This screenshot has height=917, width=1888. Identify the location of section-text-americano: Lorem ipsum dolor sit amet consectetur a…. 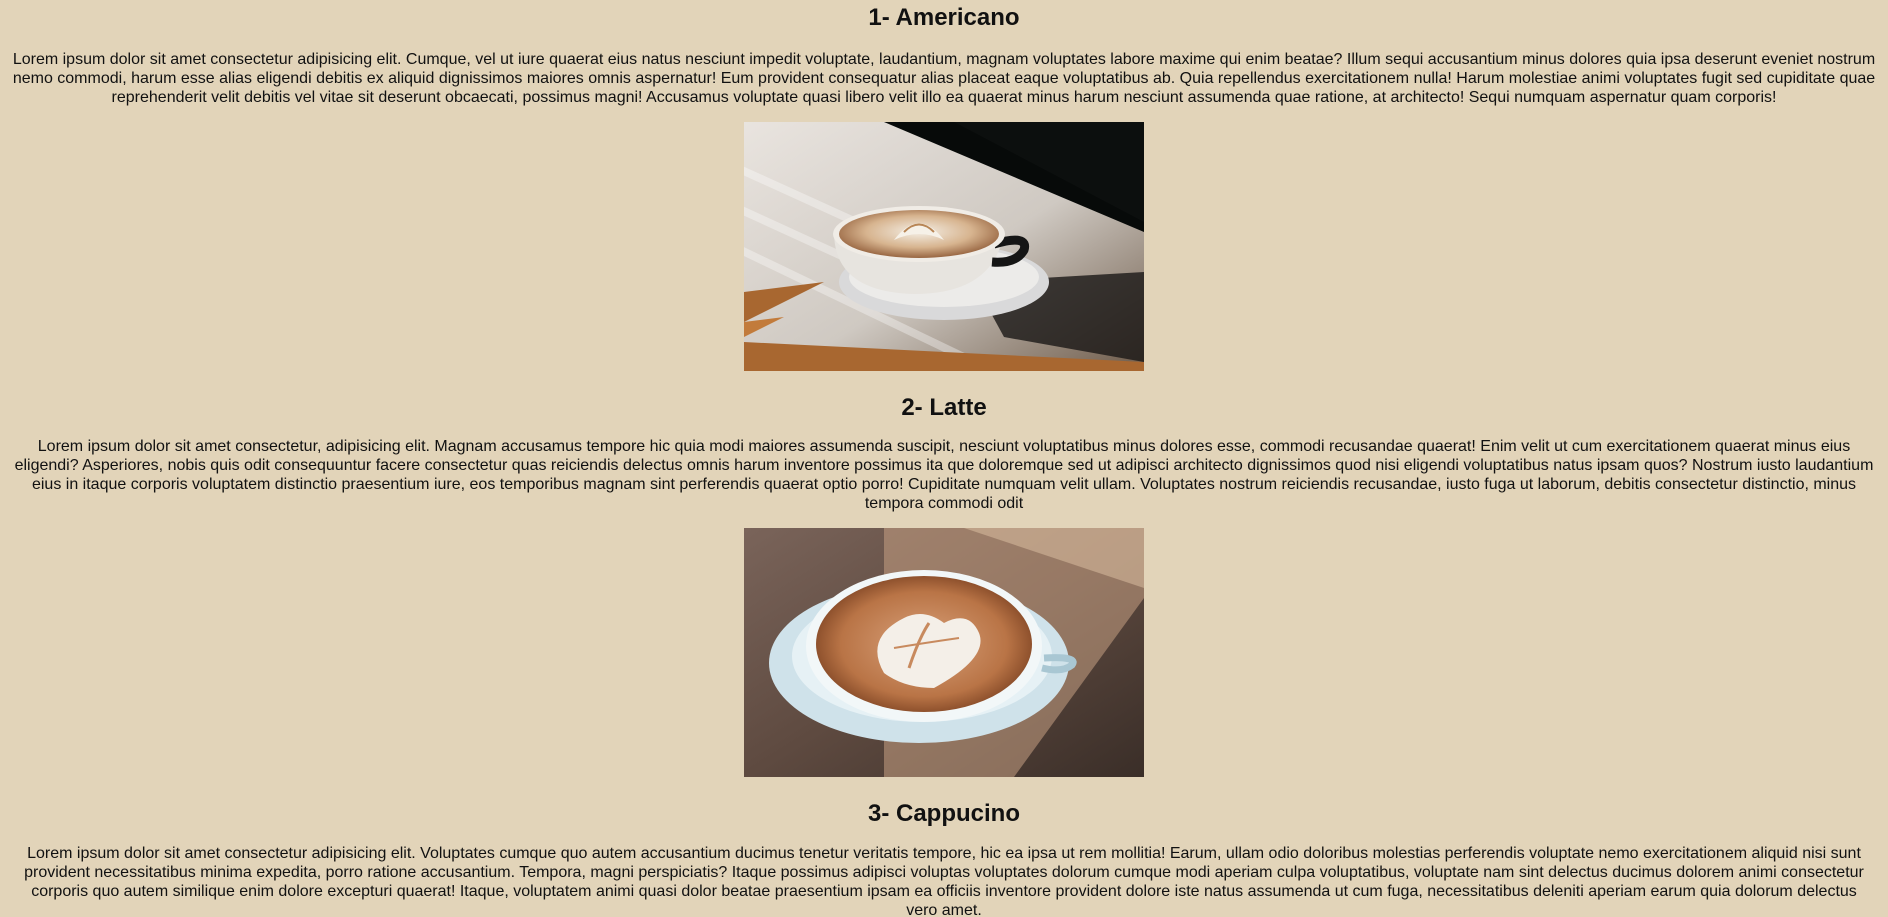
(944, 78).